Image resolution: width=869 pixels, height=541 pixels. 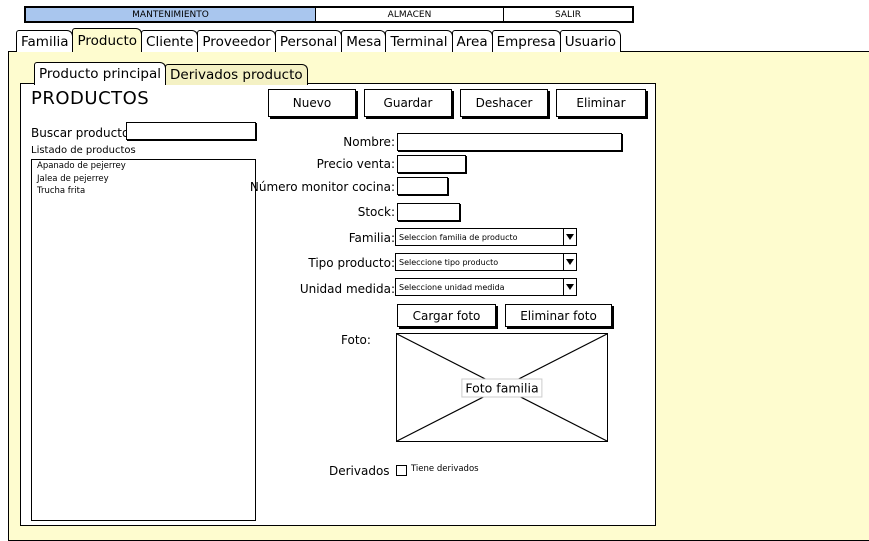 I want to click on numero-monitor-label: Número monitor cocina:, so click(x=322, y=187).